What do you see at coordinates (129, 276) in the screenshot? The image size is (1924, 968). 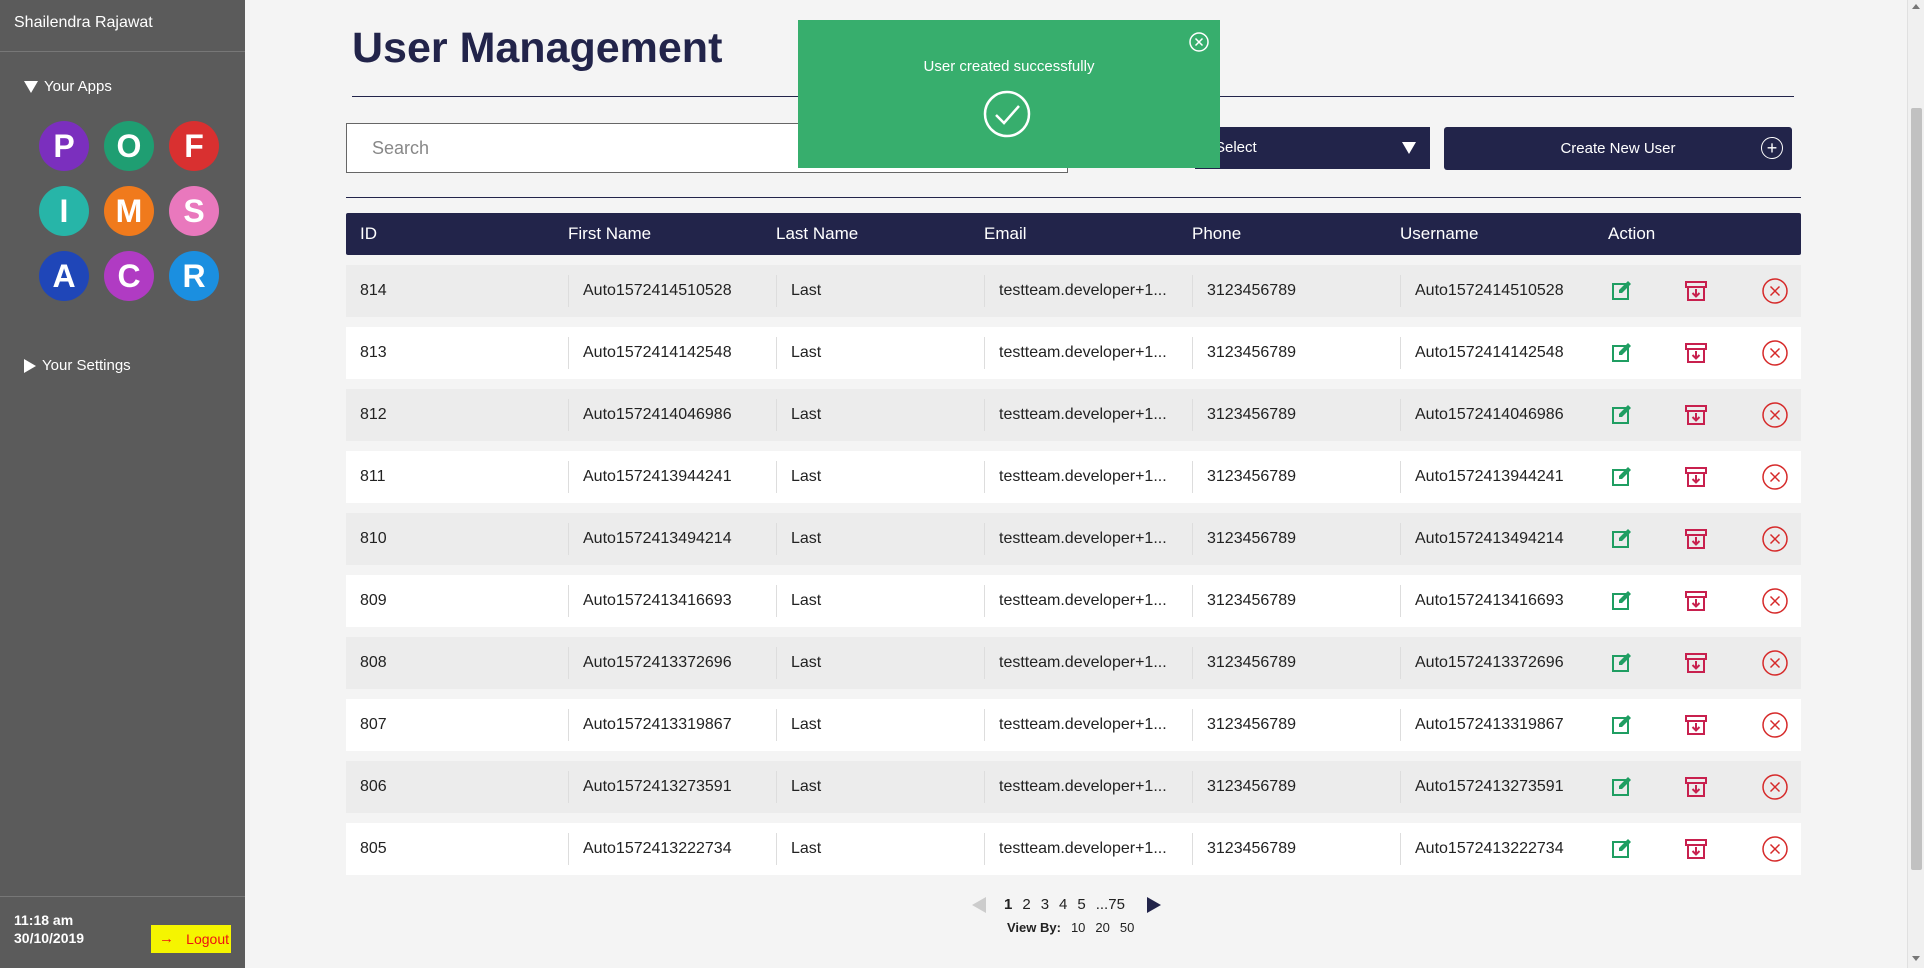 I see `app-c-button: C` at bounding box center [129, 276].